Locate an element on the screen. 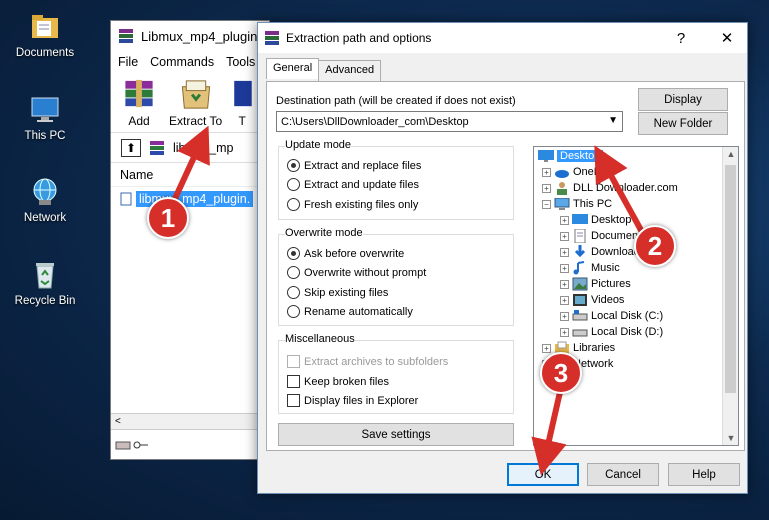  extract-to-button: Extract To is located at coordinates (195, 102).